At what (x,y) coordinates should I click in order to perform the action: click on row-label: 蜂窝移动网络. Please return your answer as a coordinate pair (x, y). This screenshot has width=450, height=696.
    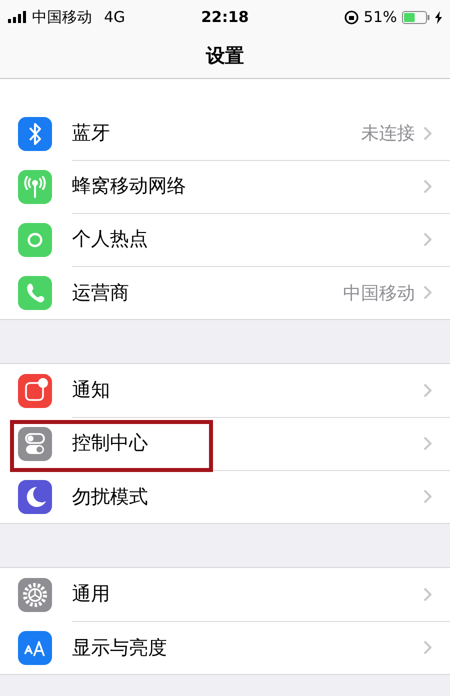
    Looking at the image, I should click on (129, 186).